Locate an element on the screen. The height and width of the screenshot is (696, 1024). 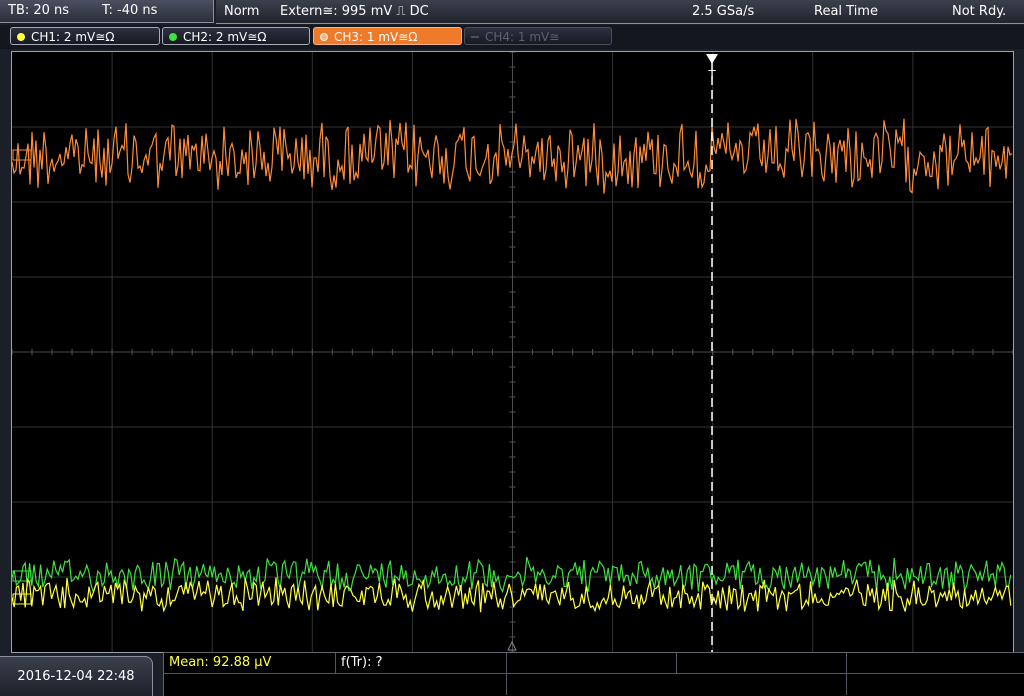
channel-3-button: CH3: 1 mV≅Ω is located at coordinates (387, 36).